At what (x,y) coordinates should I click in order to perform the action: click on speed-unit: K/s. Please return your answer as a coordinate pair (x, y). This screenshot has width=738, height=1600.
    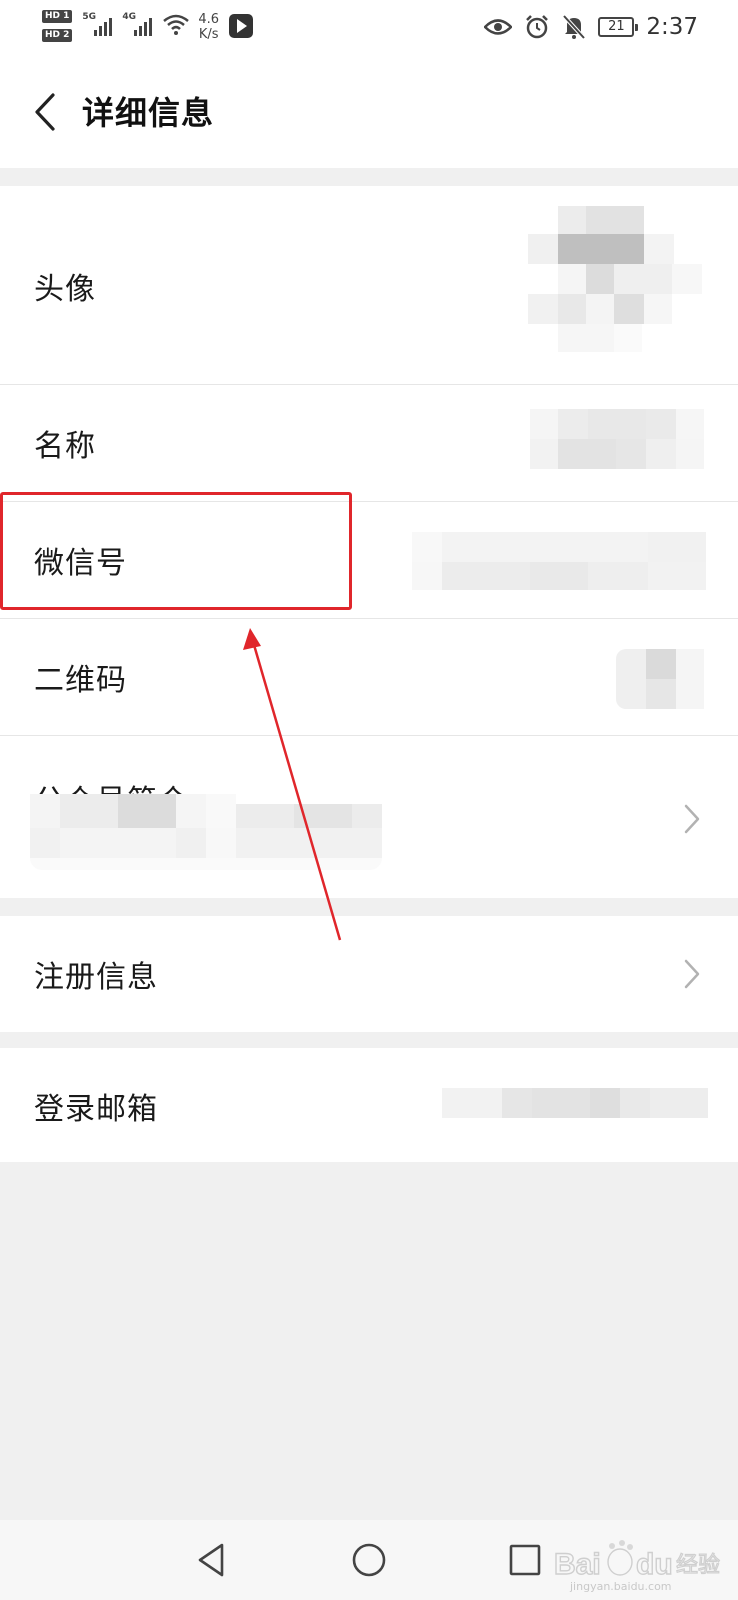
    Looking at the image, I should click on (208, 34).